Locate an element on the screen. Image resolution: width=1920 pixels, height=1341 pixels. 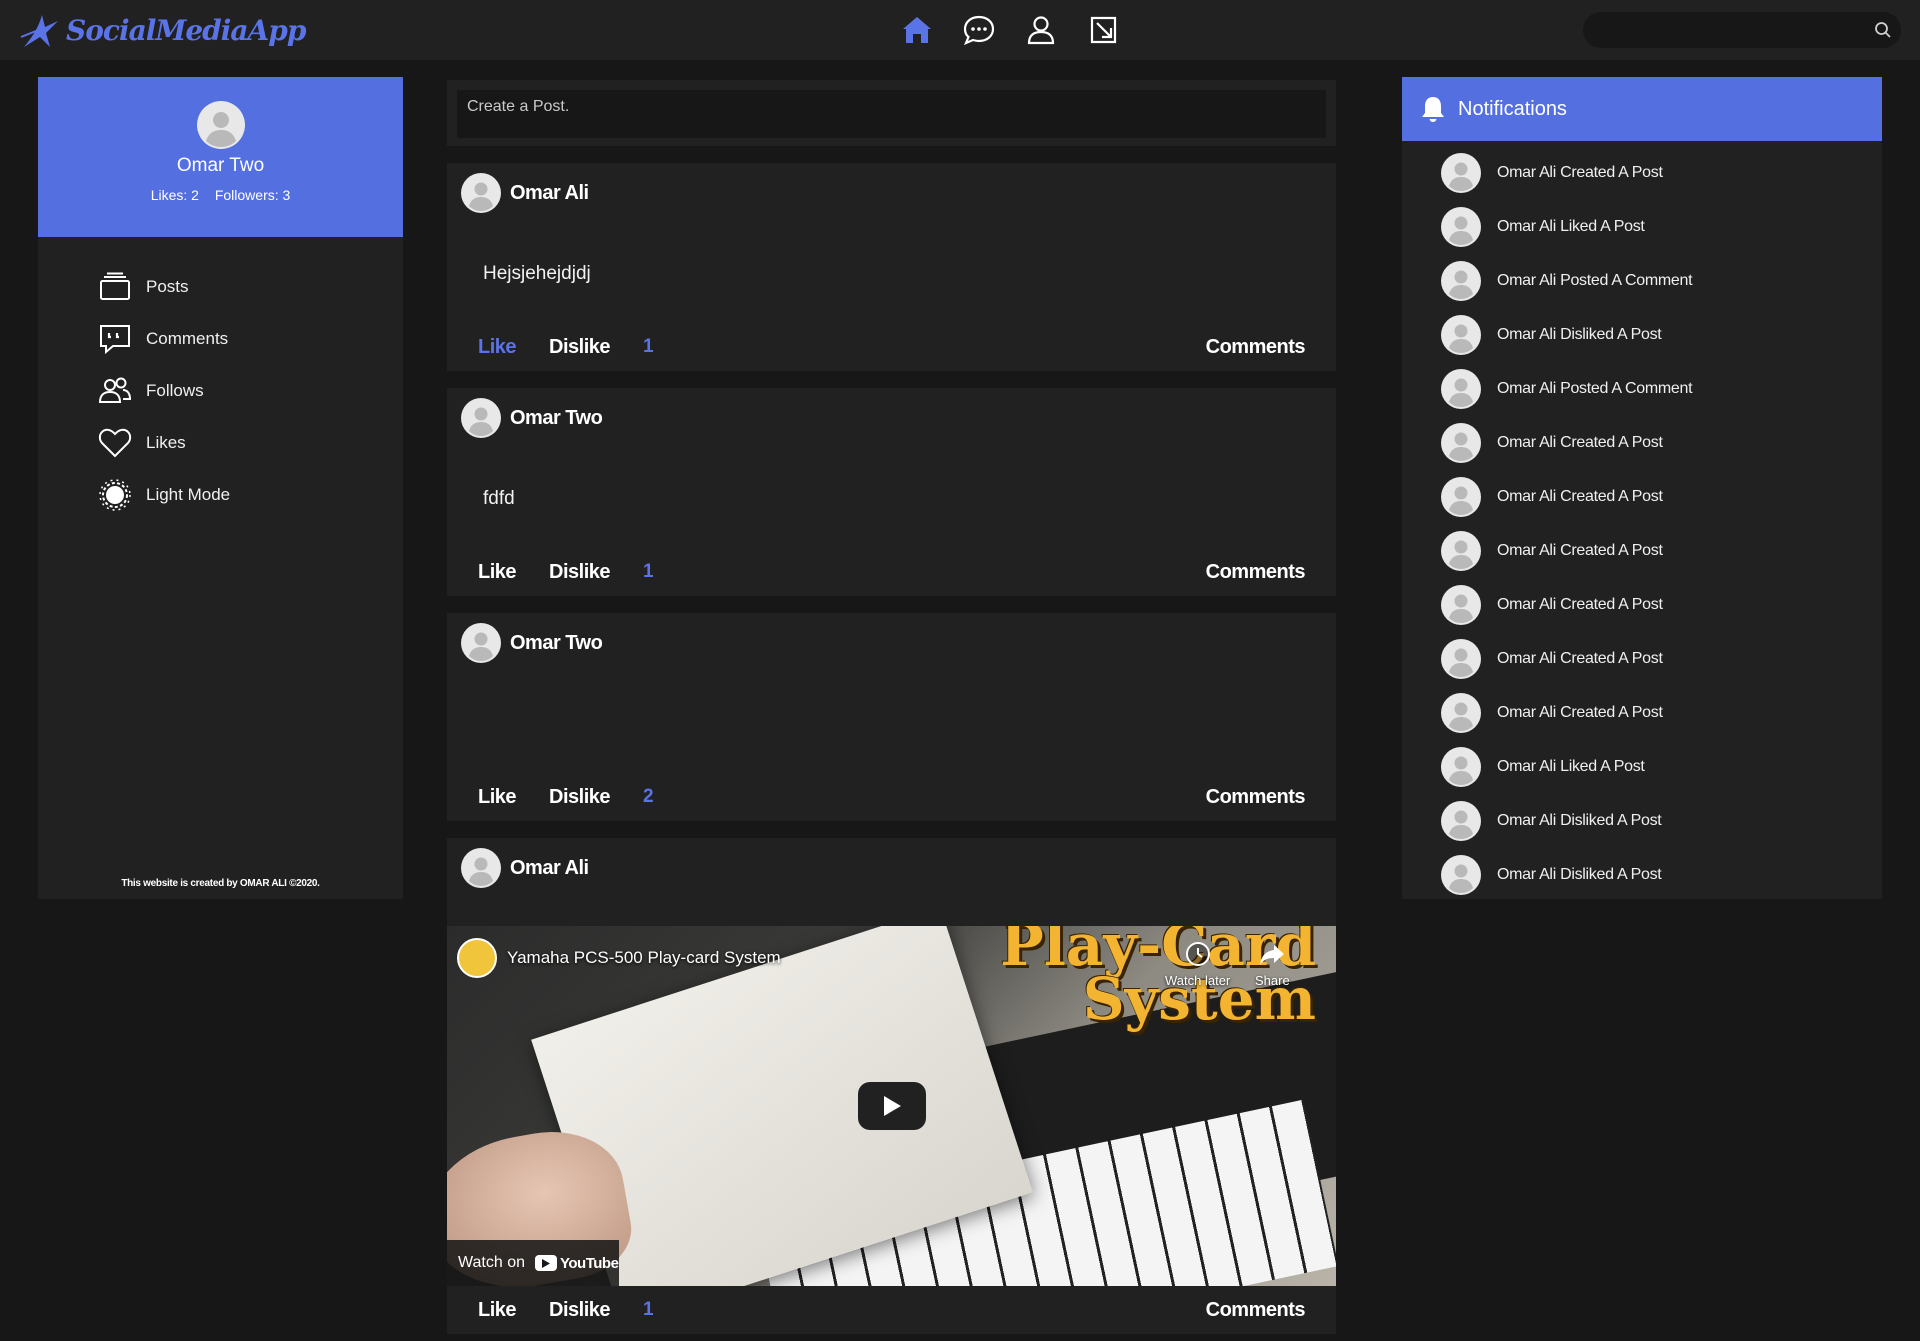
followers-count: Followers: 3 is located at coordinates (252, 195).